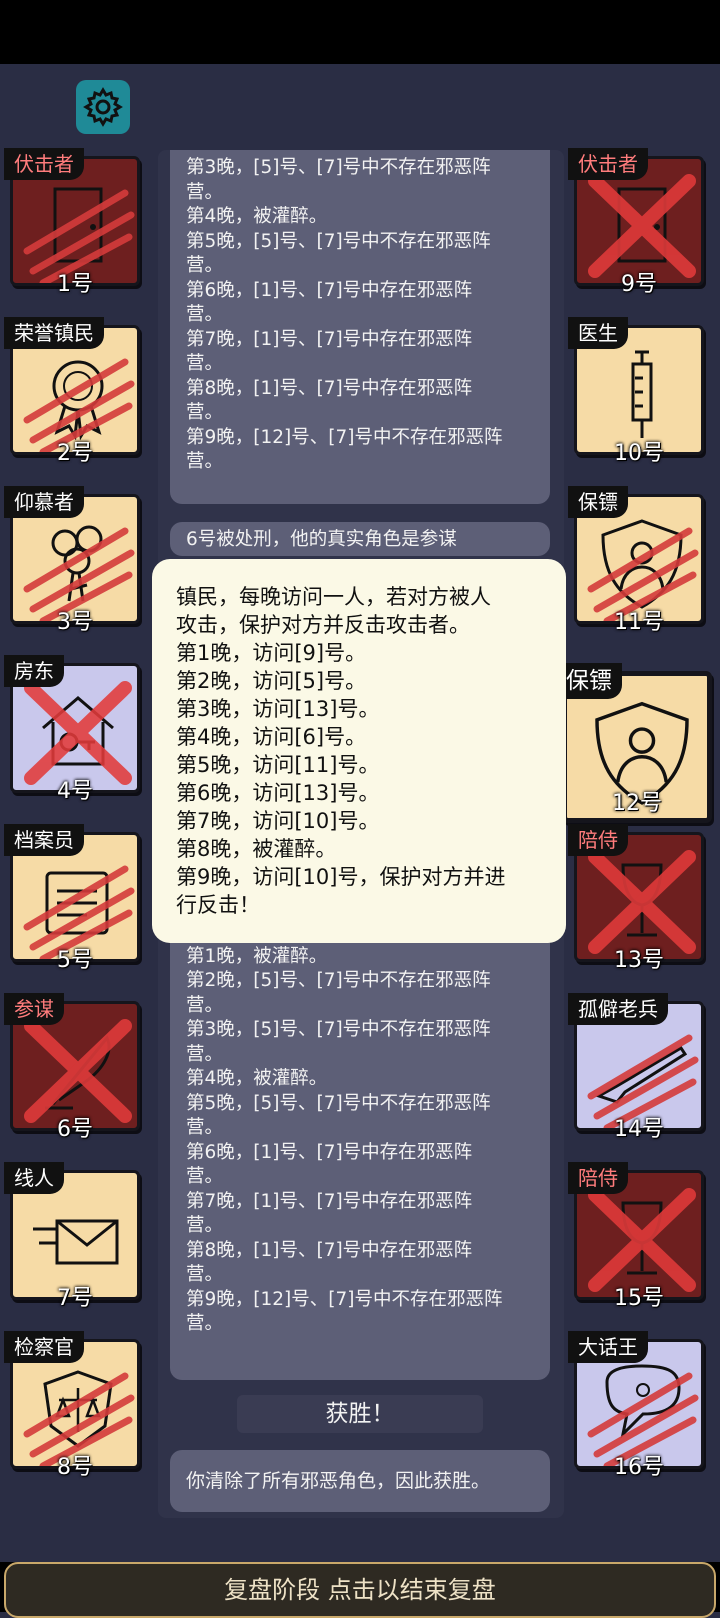 Image resolution: width=720 pixels, height=1618 pixels. Describe the element at coordinates (338, 980) in the screenshot. I see `text-line: 第2晚，[5]号、[7]号中不存在邪恶阵` at that location.